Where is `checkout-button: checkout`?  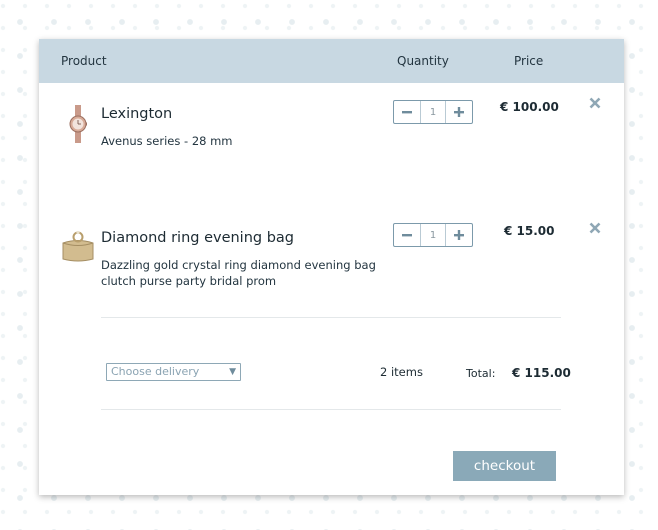
checkout-button: checkout is located at coordinates (504, 466).